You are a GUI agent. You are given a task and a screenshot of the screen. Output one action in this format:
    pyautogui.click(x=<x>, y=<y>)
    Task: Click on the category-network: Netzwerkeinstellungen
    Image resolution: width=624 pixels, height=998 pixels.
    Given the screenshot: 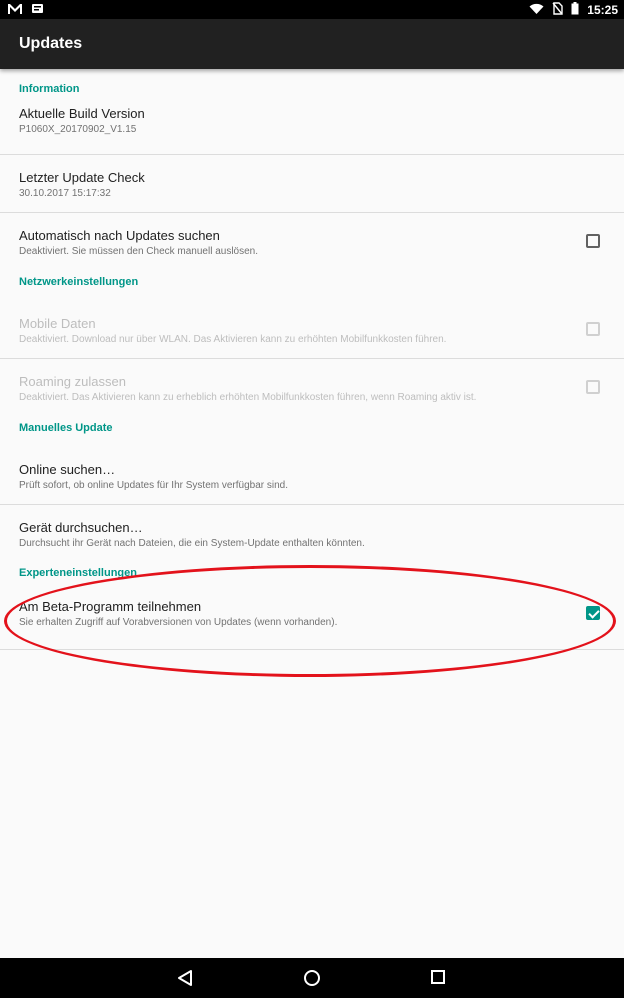 What is the action you would take?
    pyautogui.click(x=79, y=282)
    